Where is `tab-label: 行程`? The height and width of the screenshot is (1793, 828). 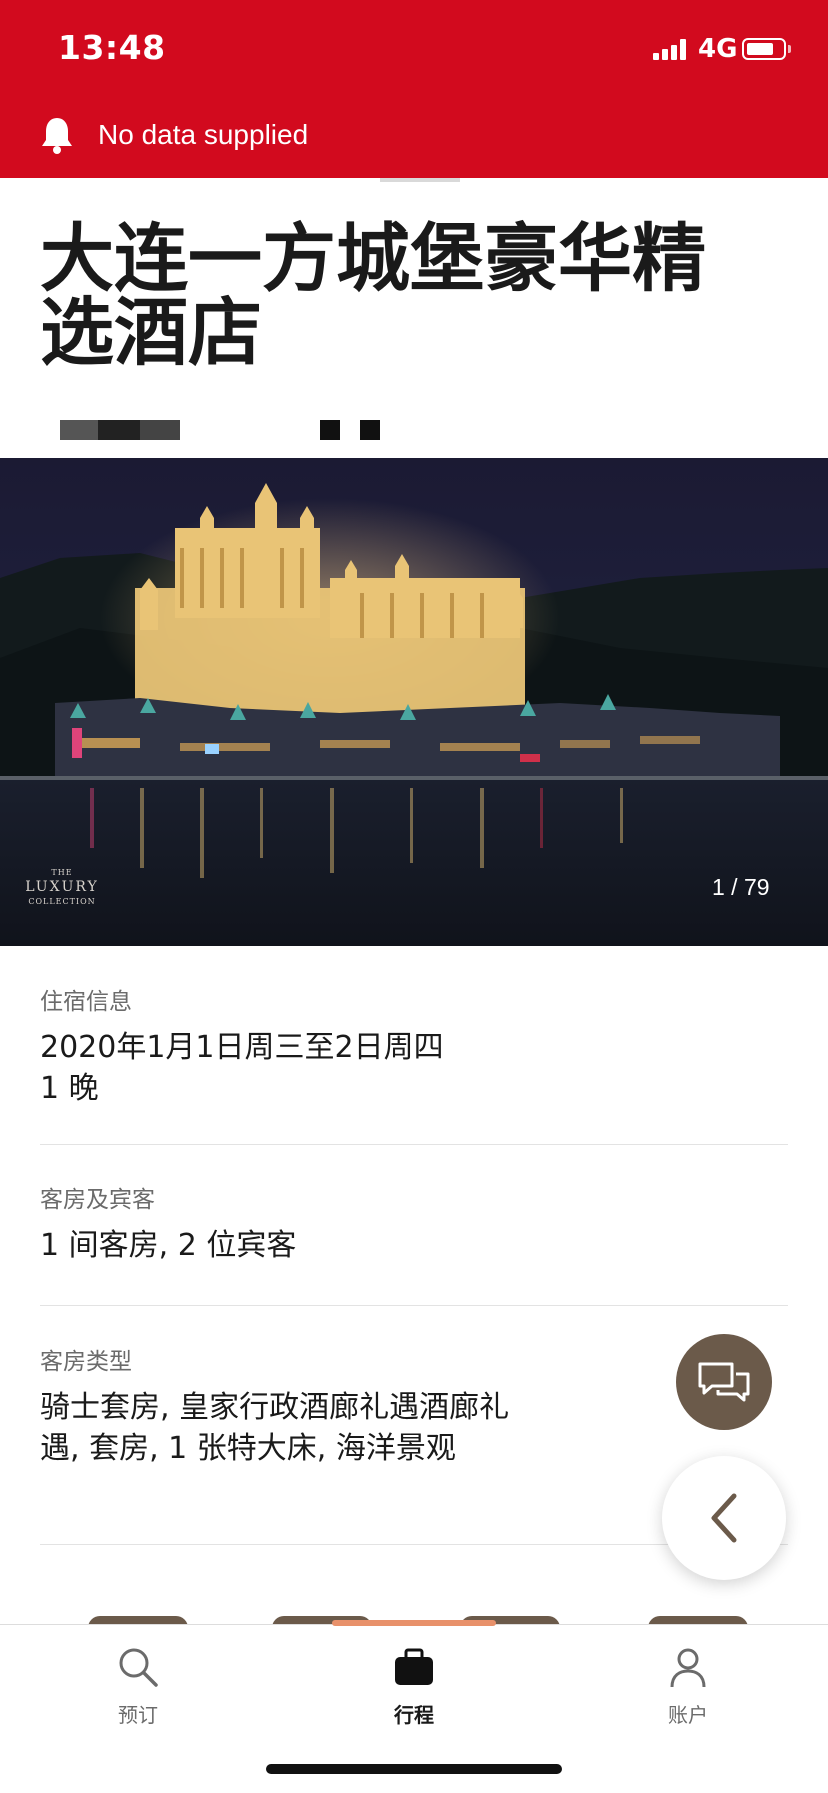 tab-label: 行程 is located at coordinates (414, 1715).